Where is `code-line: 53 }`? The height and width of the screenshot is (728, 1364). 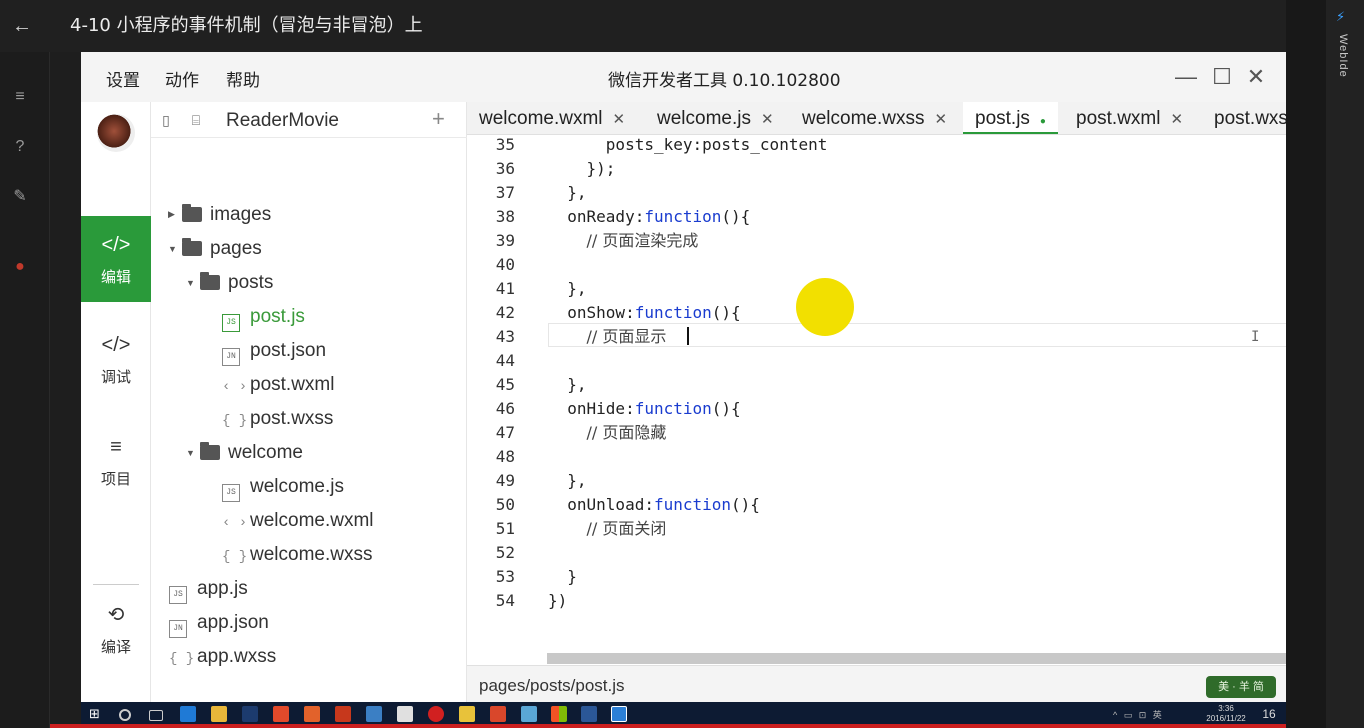 code-line: 53 } is located at coordinates (876, 577).